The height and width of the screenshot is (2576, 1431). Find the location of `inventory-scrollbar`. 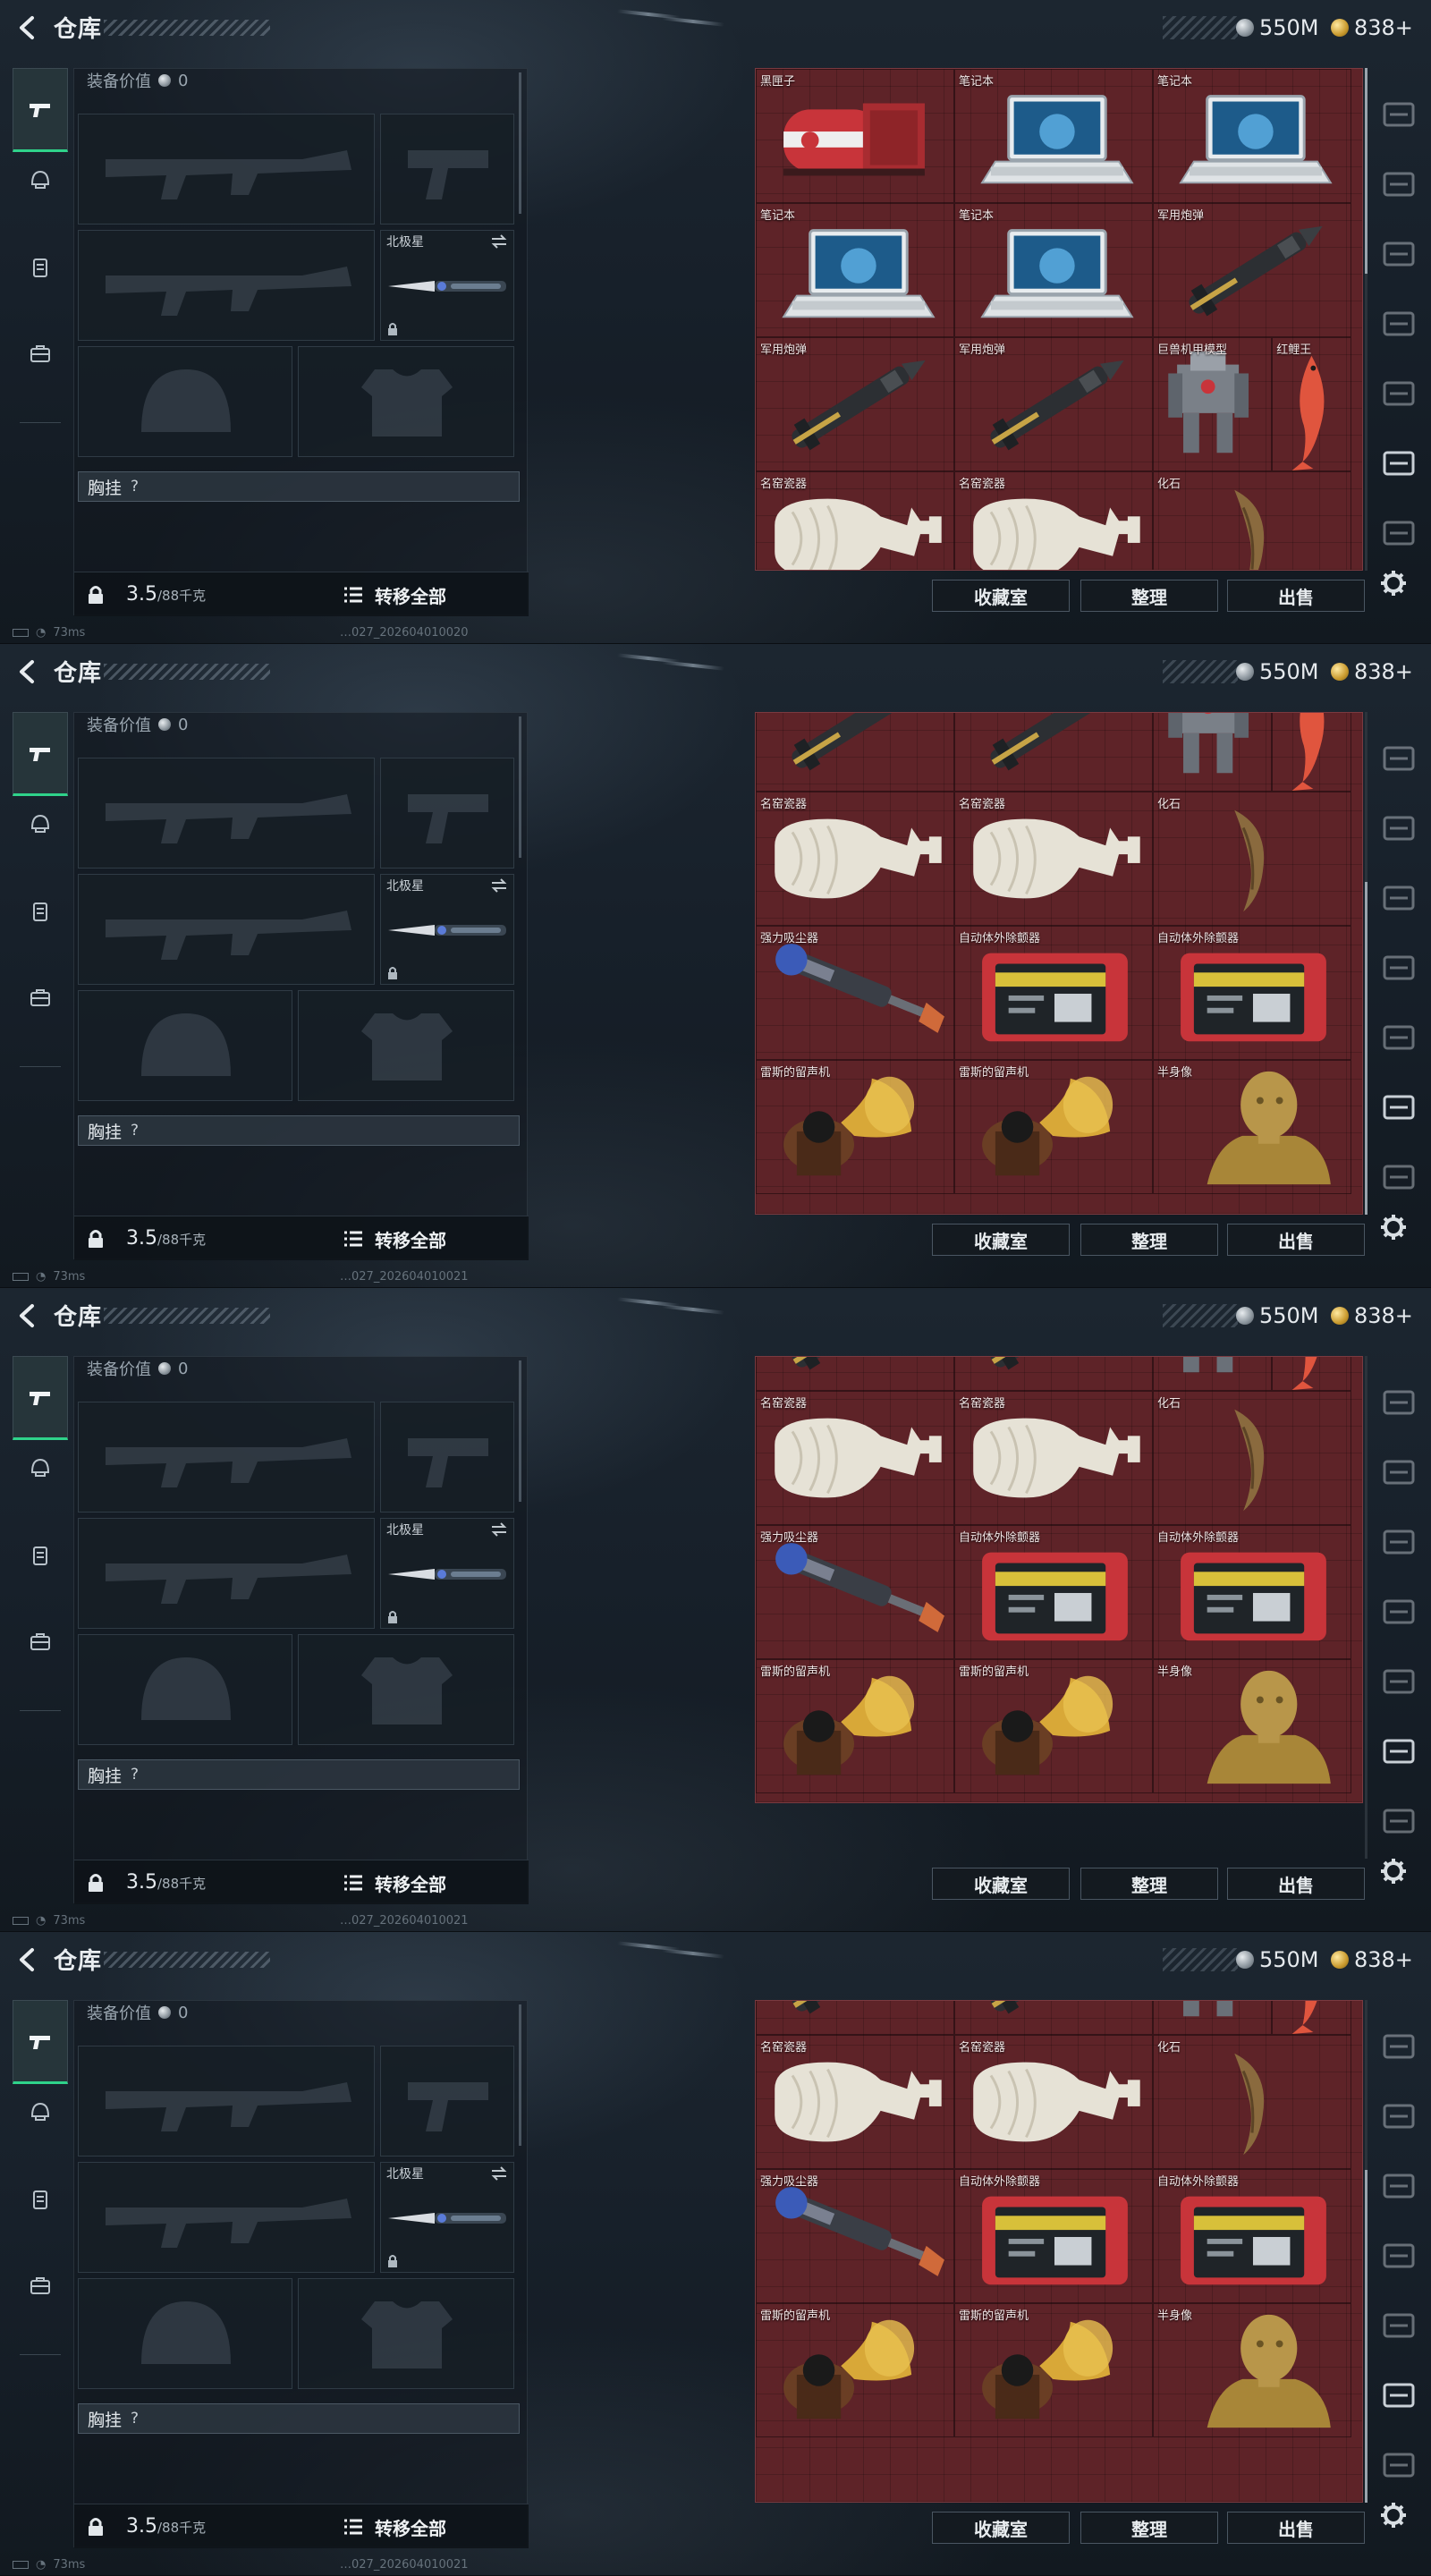

inventory-scrollbar is located at coordinates (1366, 1607).